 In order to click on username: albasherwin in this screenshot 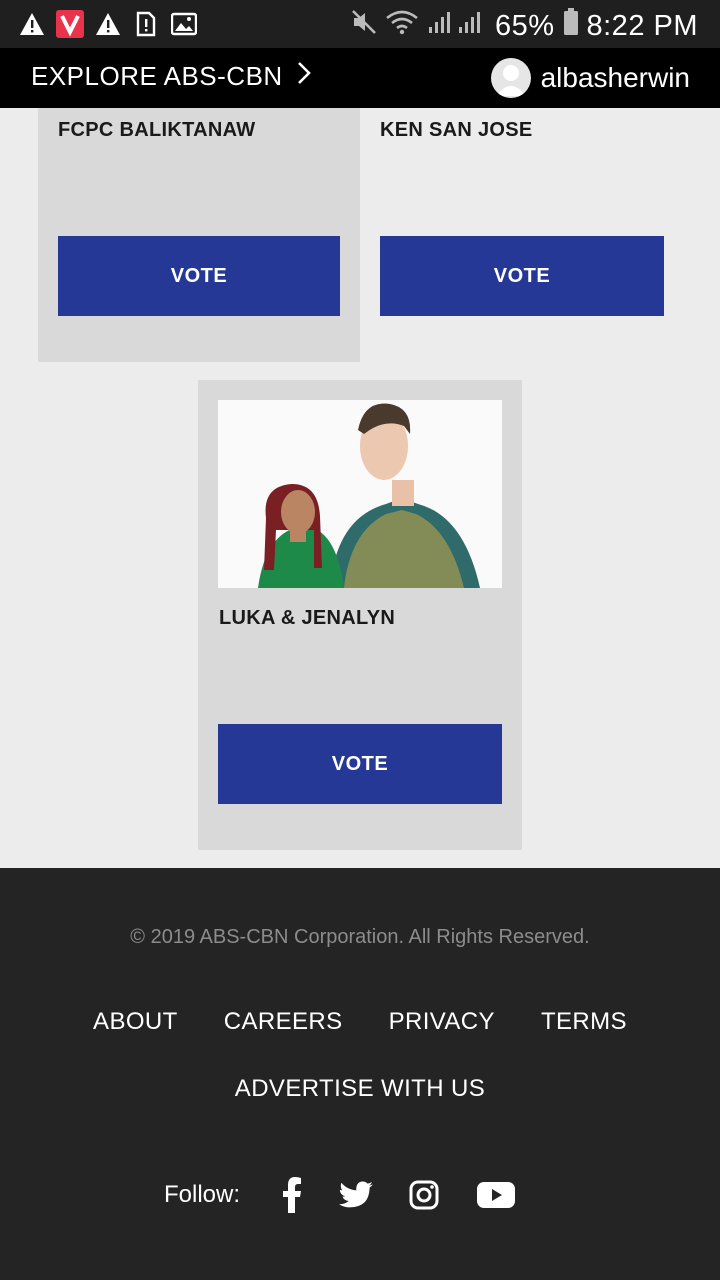, I will do `click(615, 77)`.